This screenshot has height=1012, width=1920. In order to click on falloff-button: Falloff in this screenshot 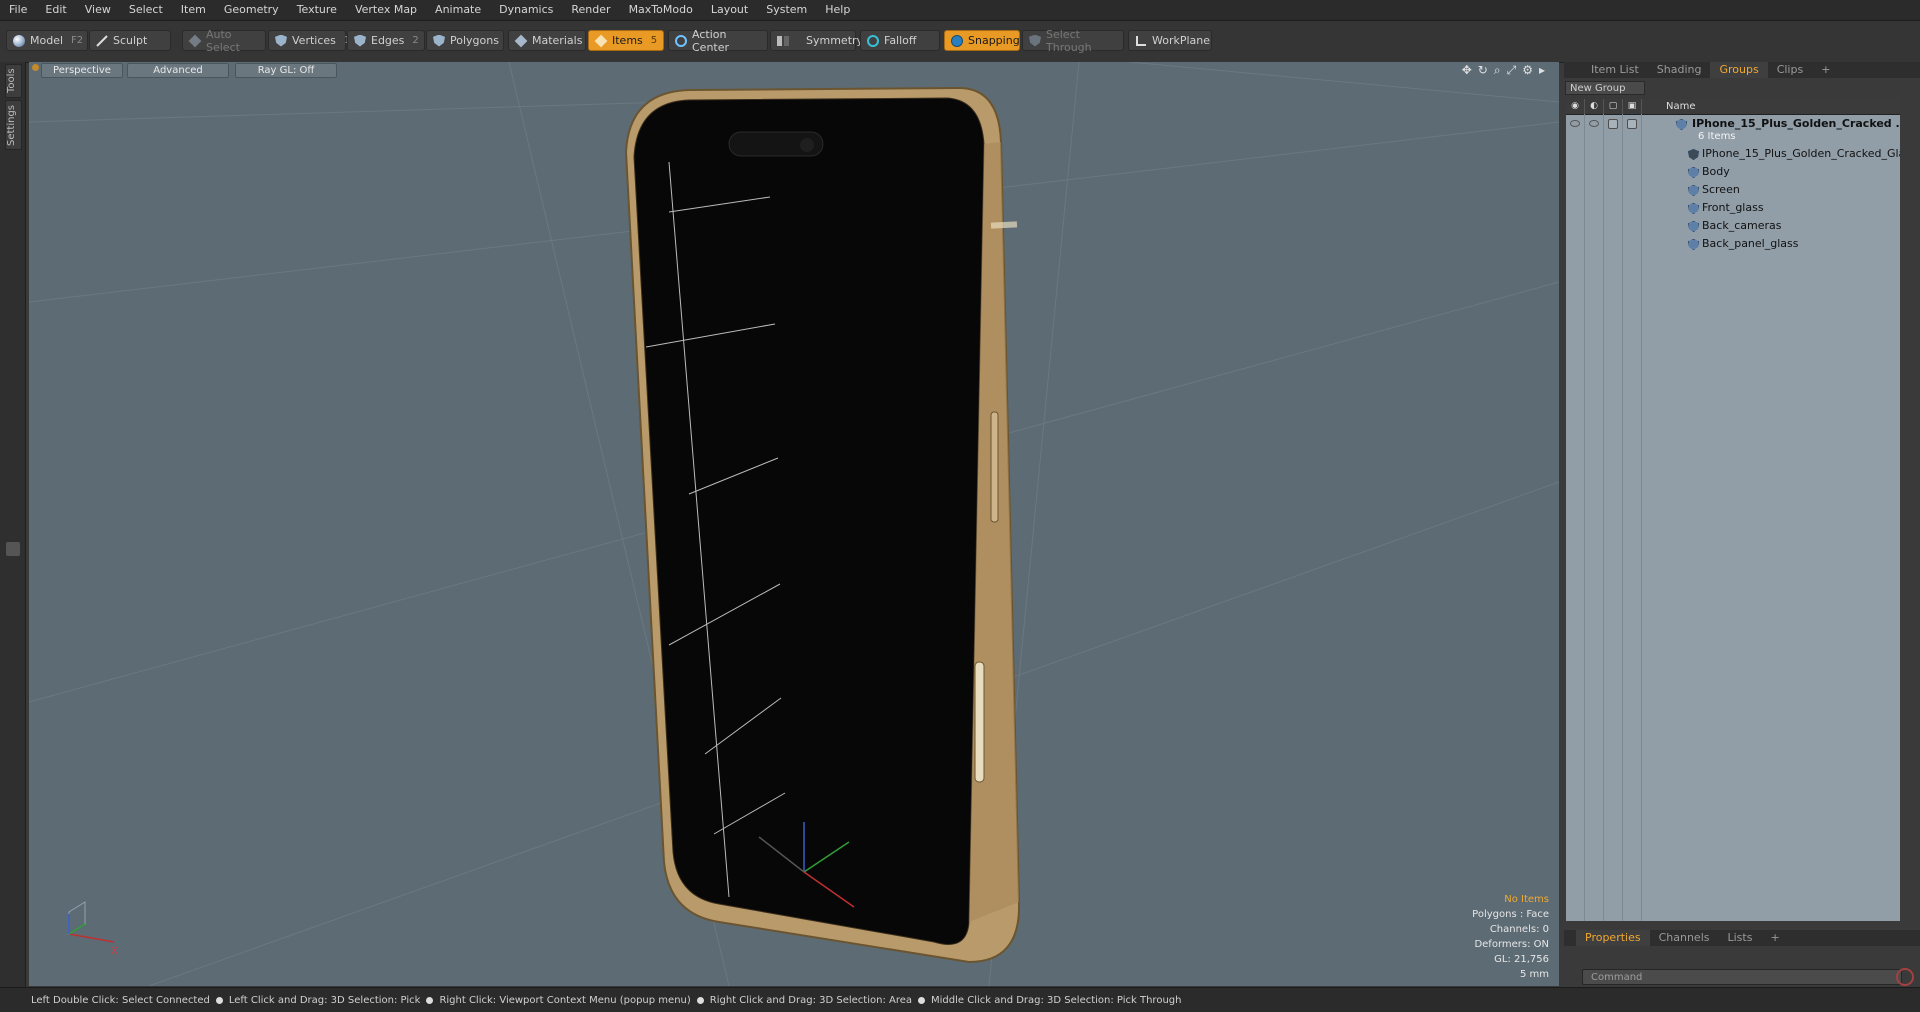, I will do `click(900, 40)`.